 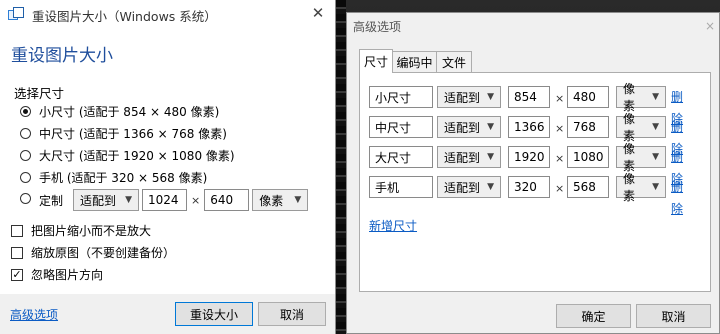 I want to click on size-option-medium: 中尺寸 (适配于 1366 × 768 像素), so click(x=123, y=133).